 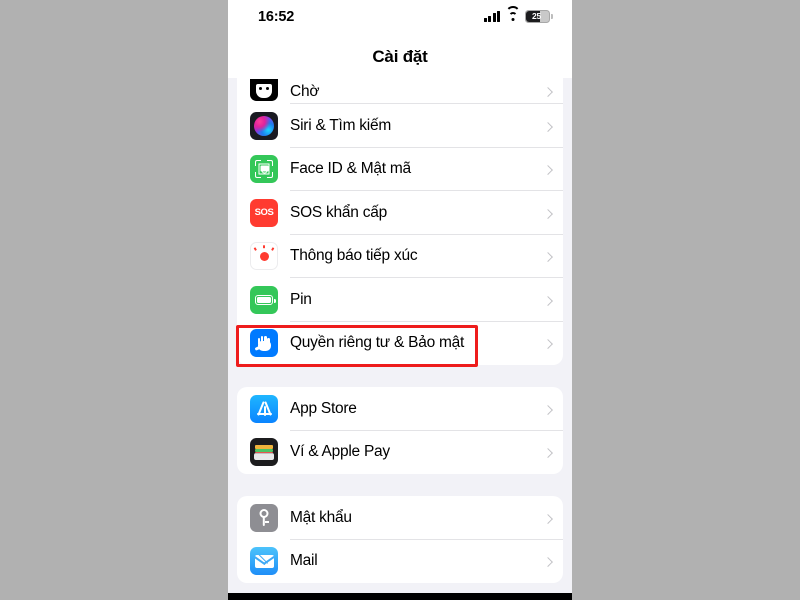 What do you see at coordinates (264, 517) in the screenshot?
I see `passwords-key-icon` at bounding box center [264, 517].